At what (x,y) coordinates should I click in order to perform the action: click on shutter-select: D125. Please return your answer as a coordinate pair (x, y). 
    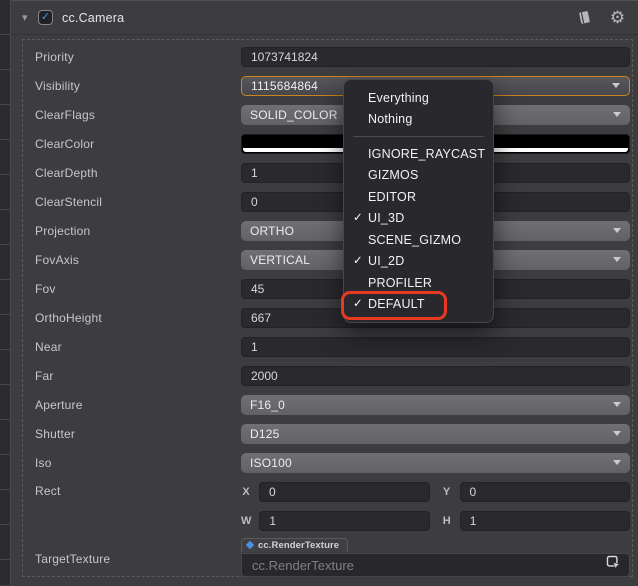
    Looking at the image, I should click on (435, 433).